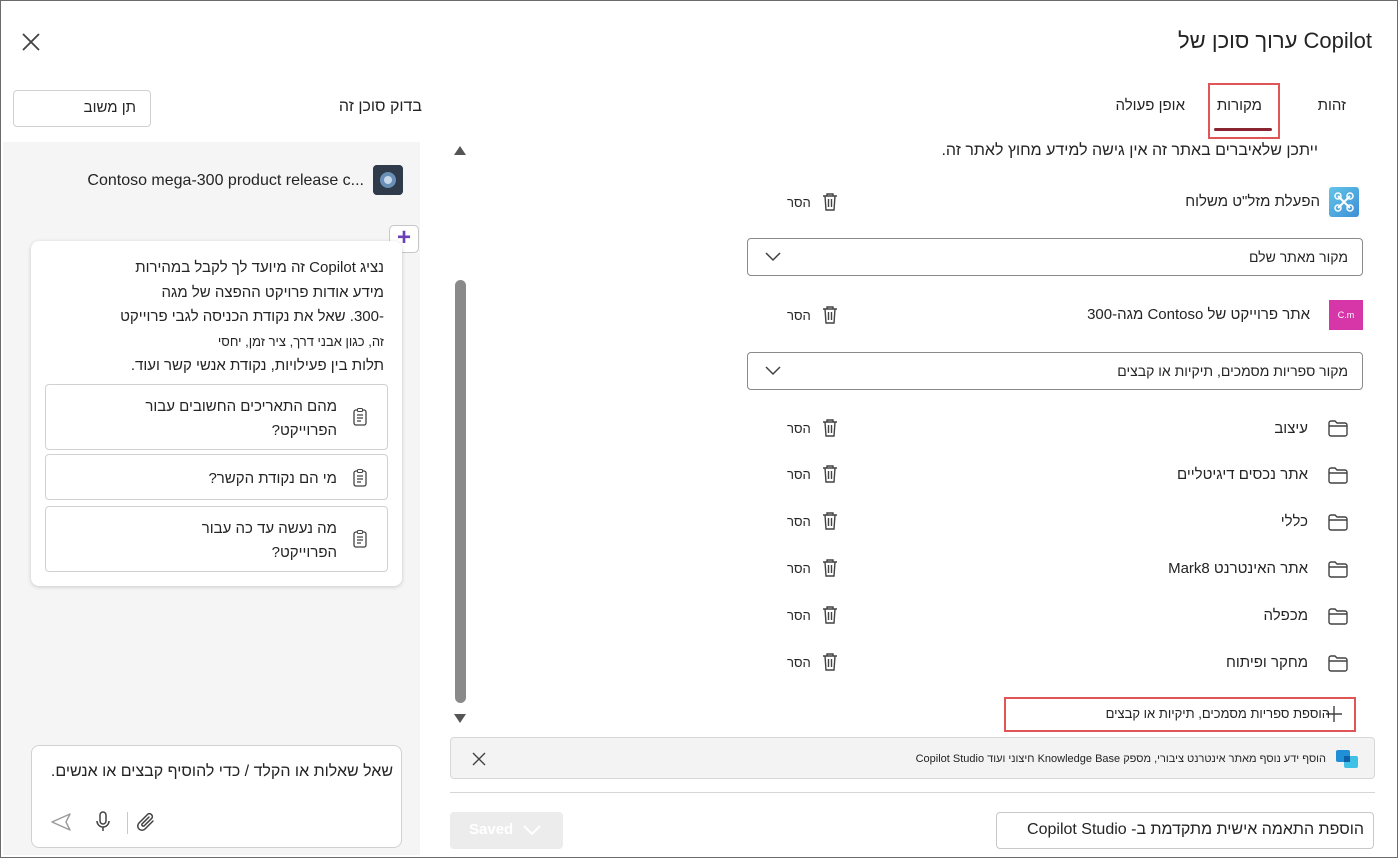 This screenshot has width=1398, height=858. Describe the element at coordinates (1275, 40) in the screenshot. I see `dialog-title: ערוך סוכן של Copilot` at that location.